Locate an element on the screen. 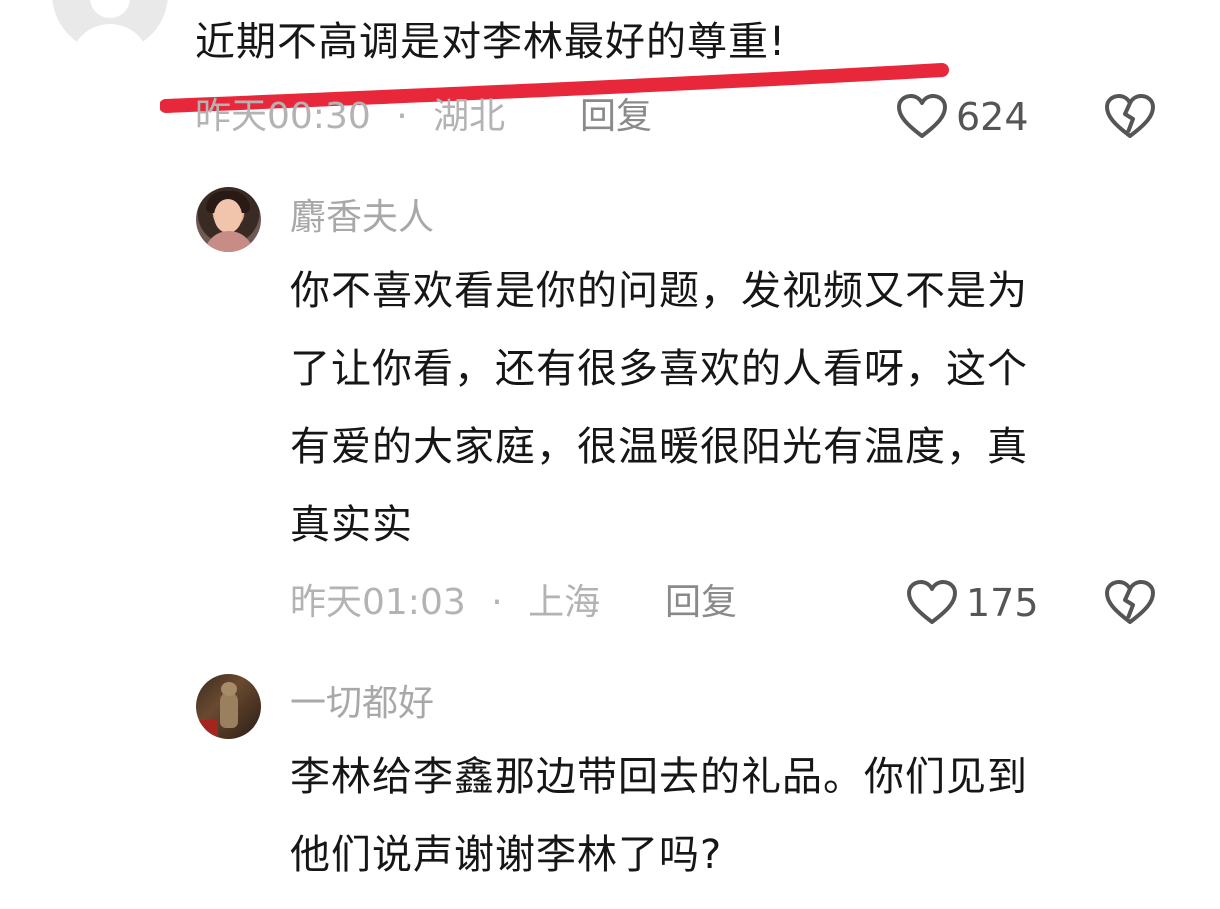 The width and height of the screenshot is (1220, 909). comment-time: 昨天01:03 is located at coordinates (378, 602).